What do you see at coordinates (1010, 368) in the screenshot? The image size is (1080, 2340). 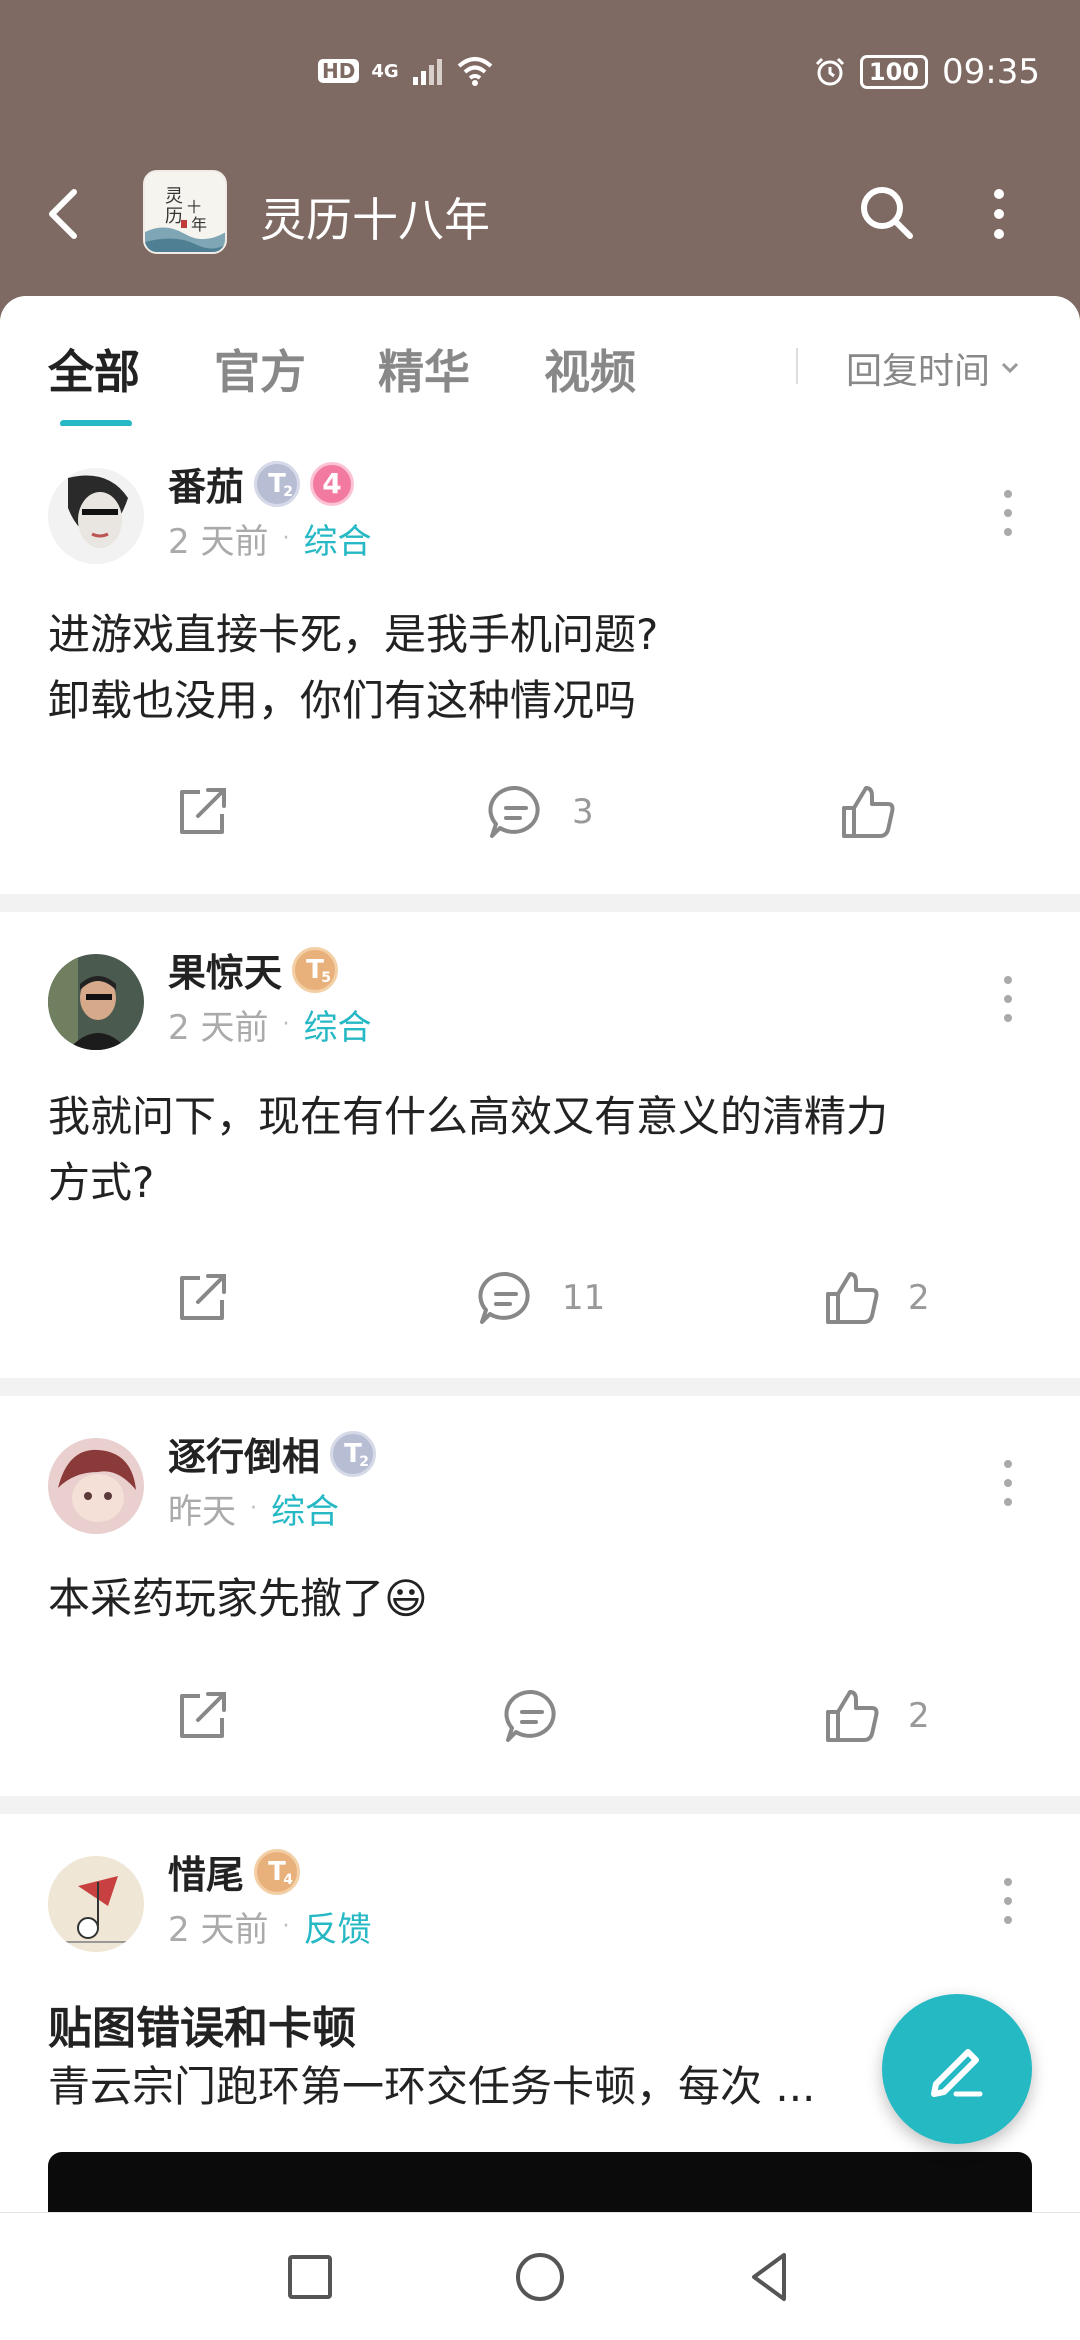 I see `chevron-down-icon` at bounding box center [1010, 368].